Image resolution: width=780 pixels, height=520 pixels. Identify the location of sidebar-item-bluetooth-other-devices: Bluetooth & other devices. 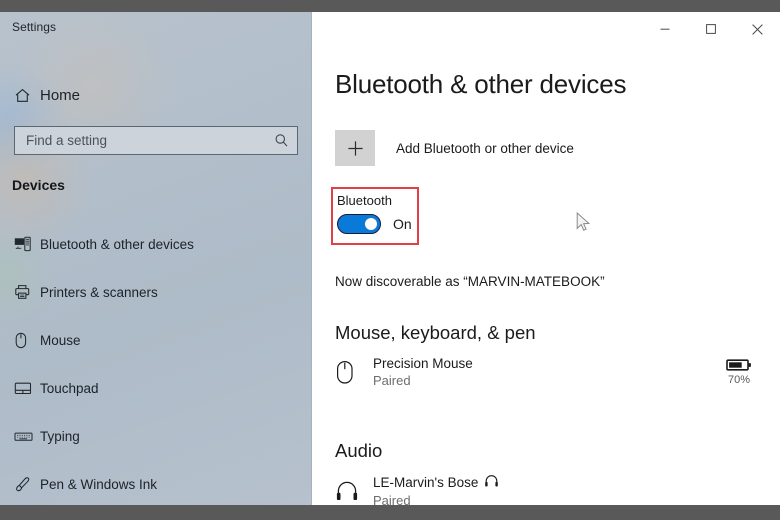
(156, 244).